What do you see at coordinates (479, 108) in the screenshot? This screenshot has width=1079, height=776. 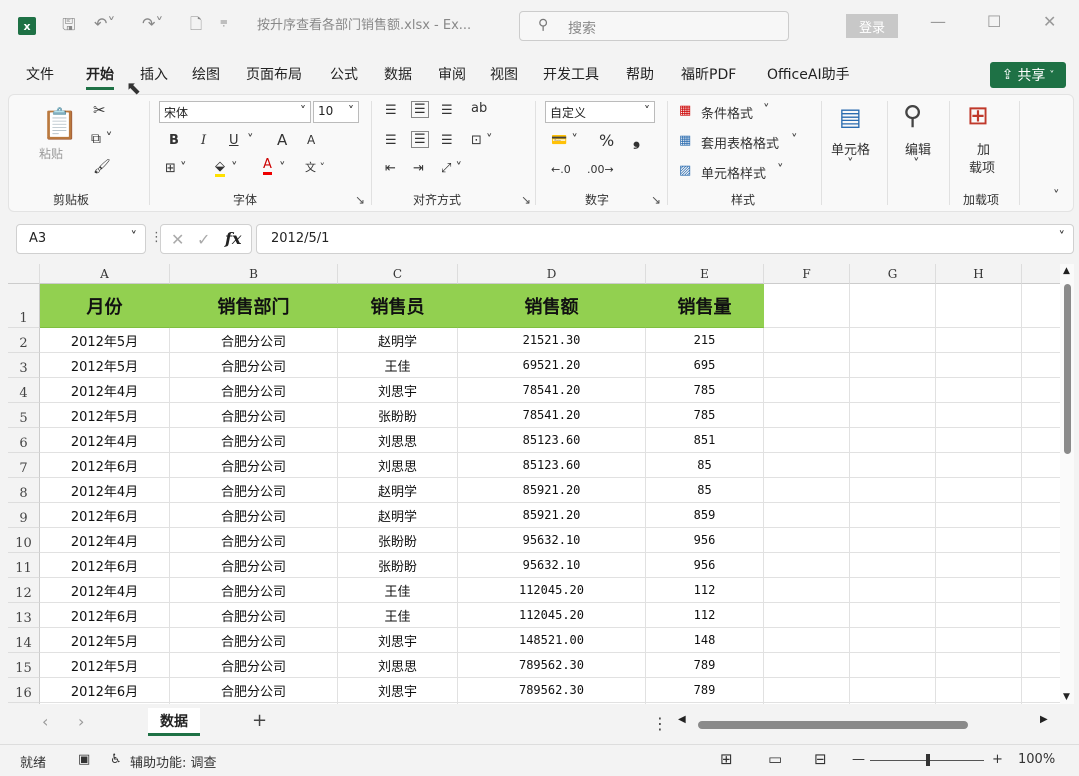 I see `text-direction-icon: ab` at bounding box center [479, 108].